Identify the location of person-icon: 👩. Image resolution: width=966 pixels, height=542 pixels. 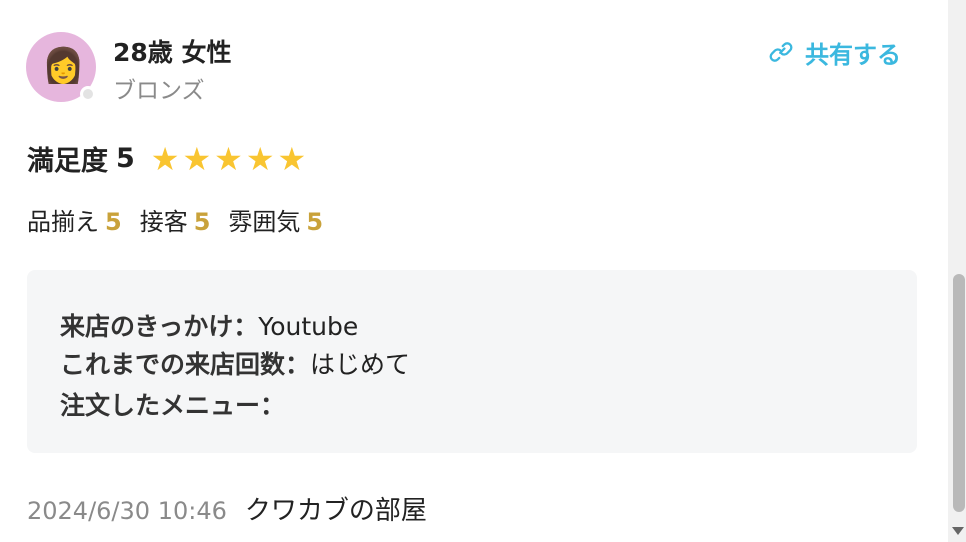
(63, 66).